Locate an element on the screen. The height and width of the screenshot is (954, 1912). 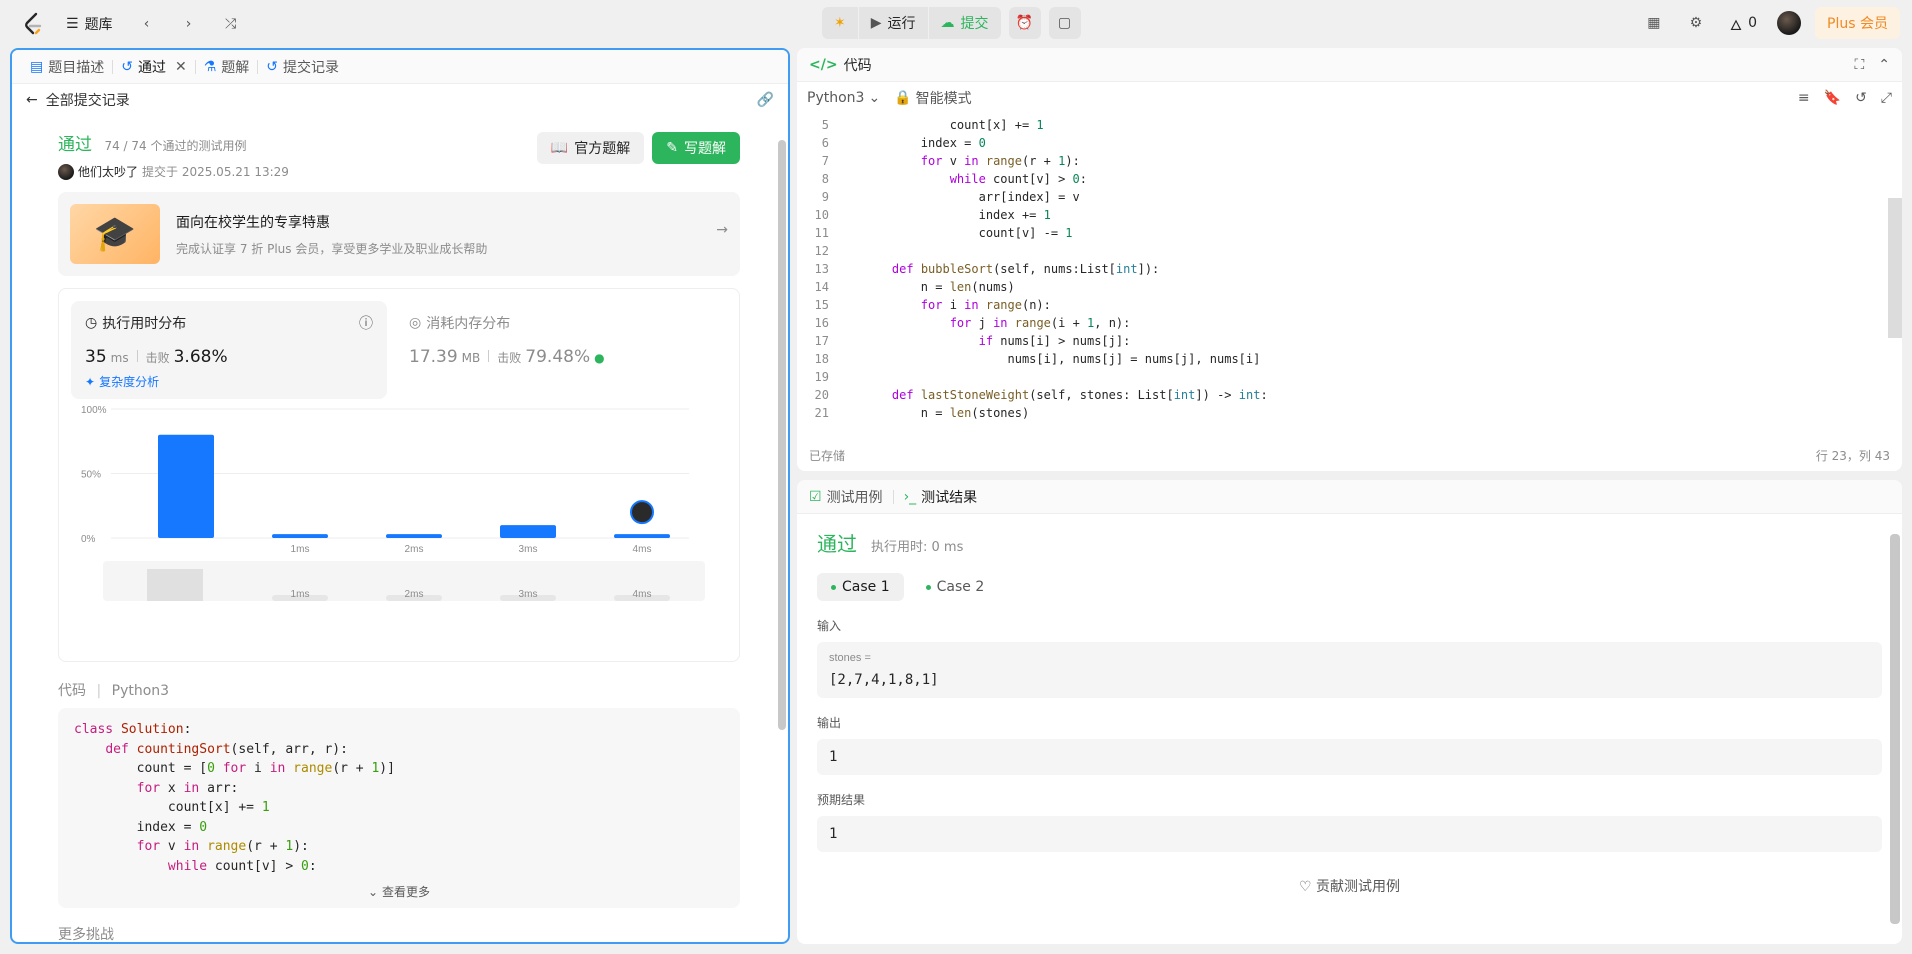
flask-icon: ⚗ is located at coordinates (210, 66).